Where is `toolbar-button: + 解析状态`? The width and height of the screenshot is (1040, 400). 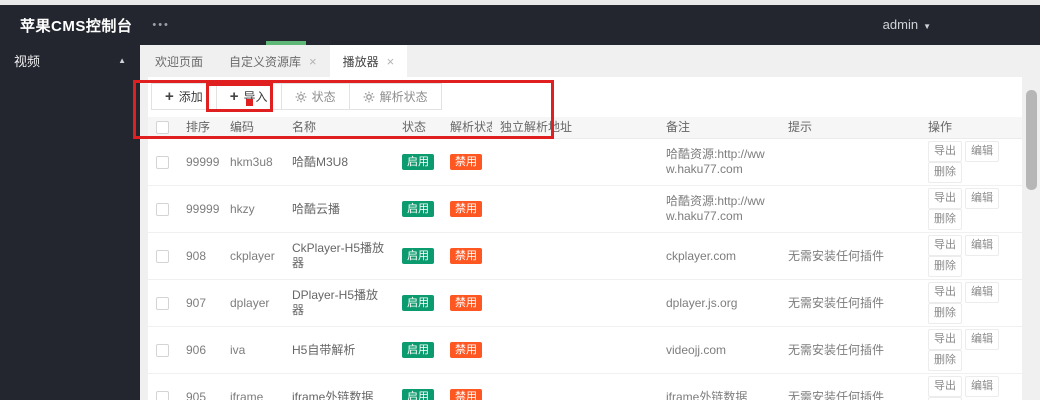
toolbar-button: + 解析状态 is located at coordinates (395, 96).